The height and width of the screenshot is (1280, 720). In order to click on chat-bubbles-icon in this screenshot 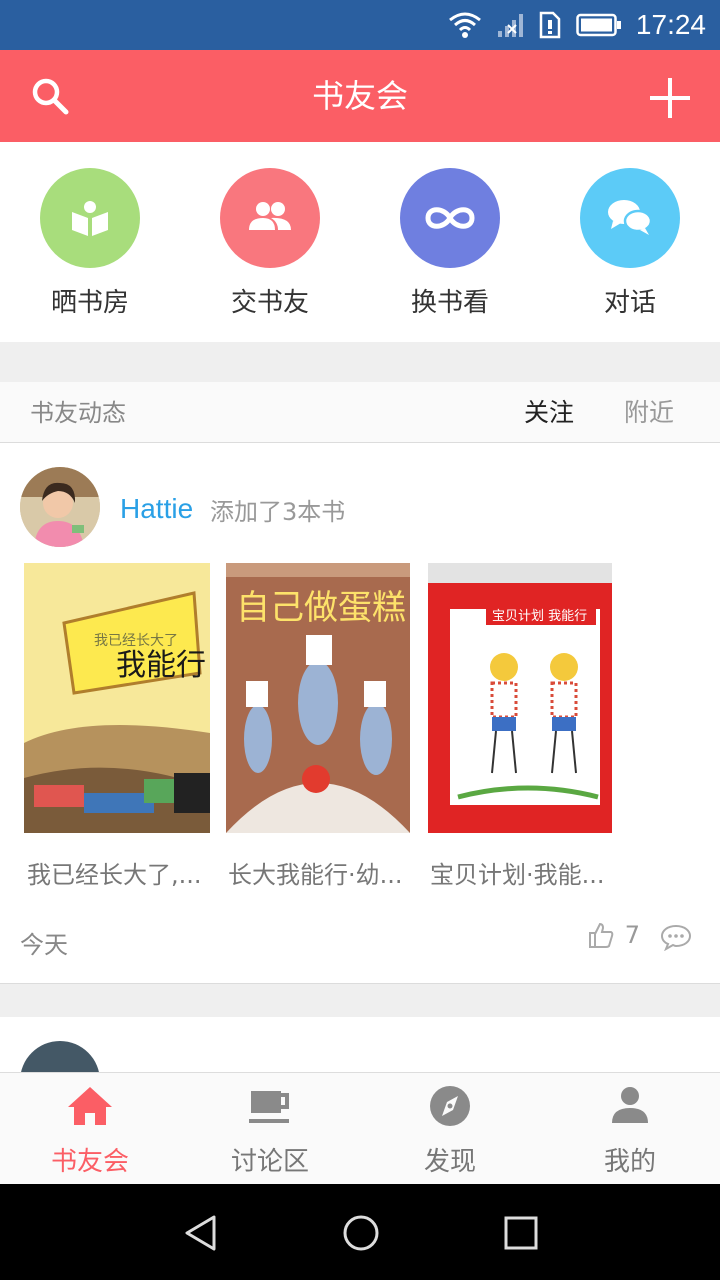, I will do `click(630, 218)`.